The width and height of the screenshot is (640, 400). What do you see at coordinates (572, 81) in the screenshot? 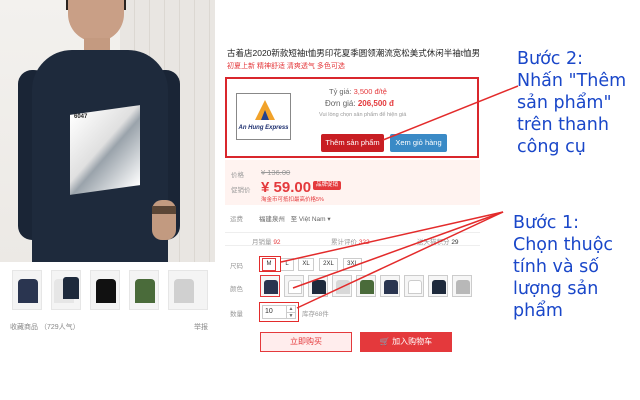
I see `step2-line: Nhấn "Thêm` at bounding box center [572, 81].